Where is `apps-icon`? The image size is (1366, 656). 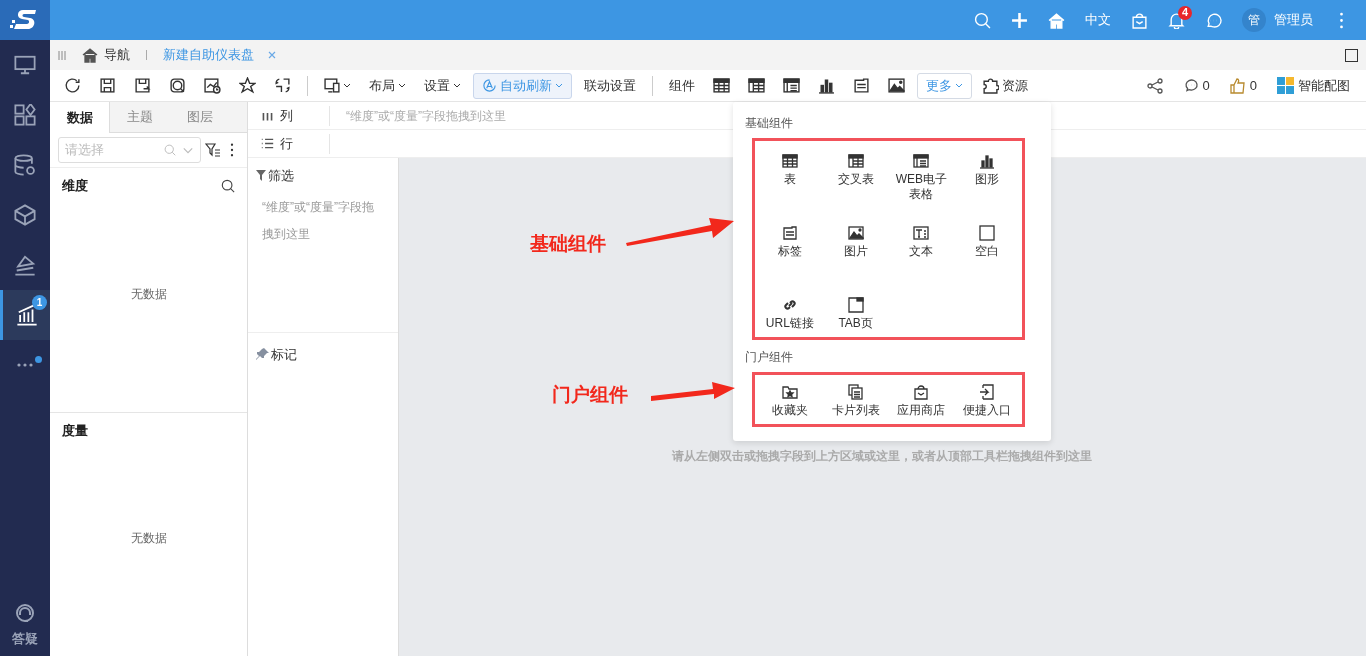 apps-icon is located at coordinates (25, 115).